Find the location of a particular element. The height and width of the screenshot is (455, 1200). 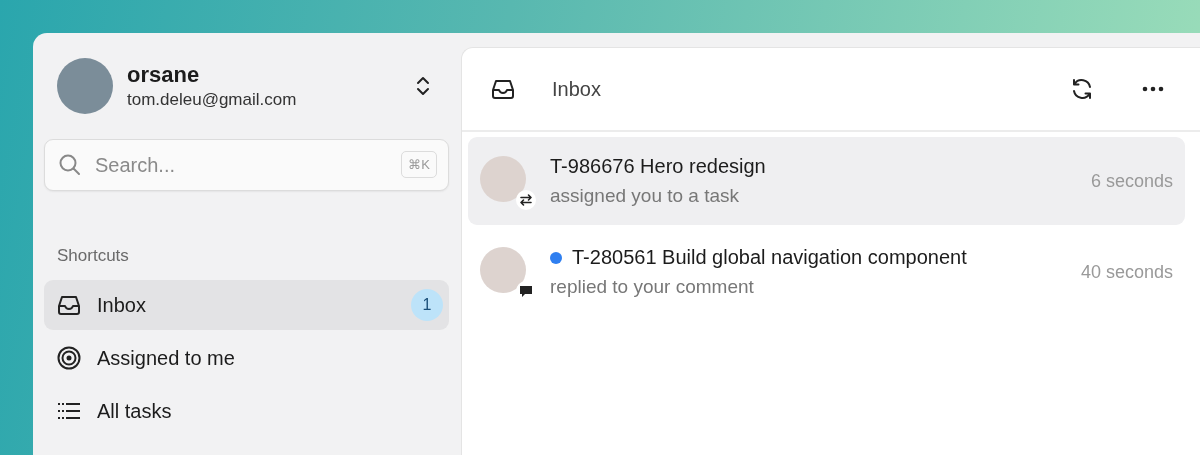

chevron-up-down-icon is located at coordinates (423, 86).